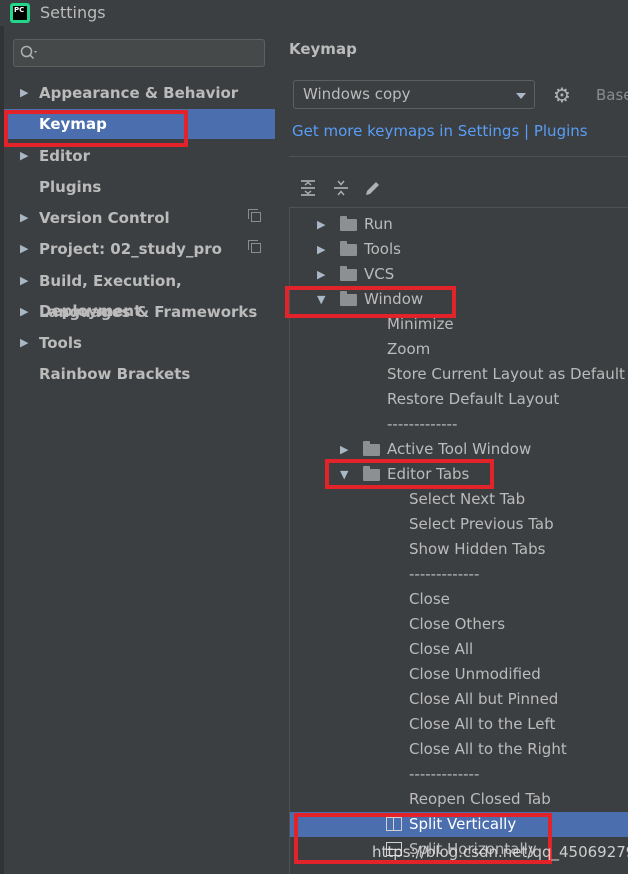 Image resolution: width=628 pixels, height=874 pixels. I want to click on tree-row-label: Close Others, so click(457, 624).